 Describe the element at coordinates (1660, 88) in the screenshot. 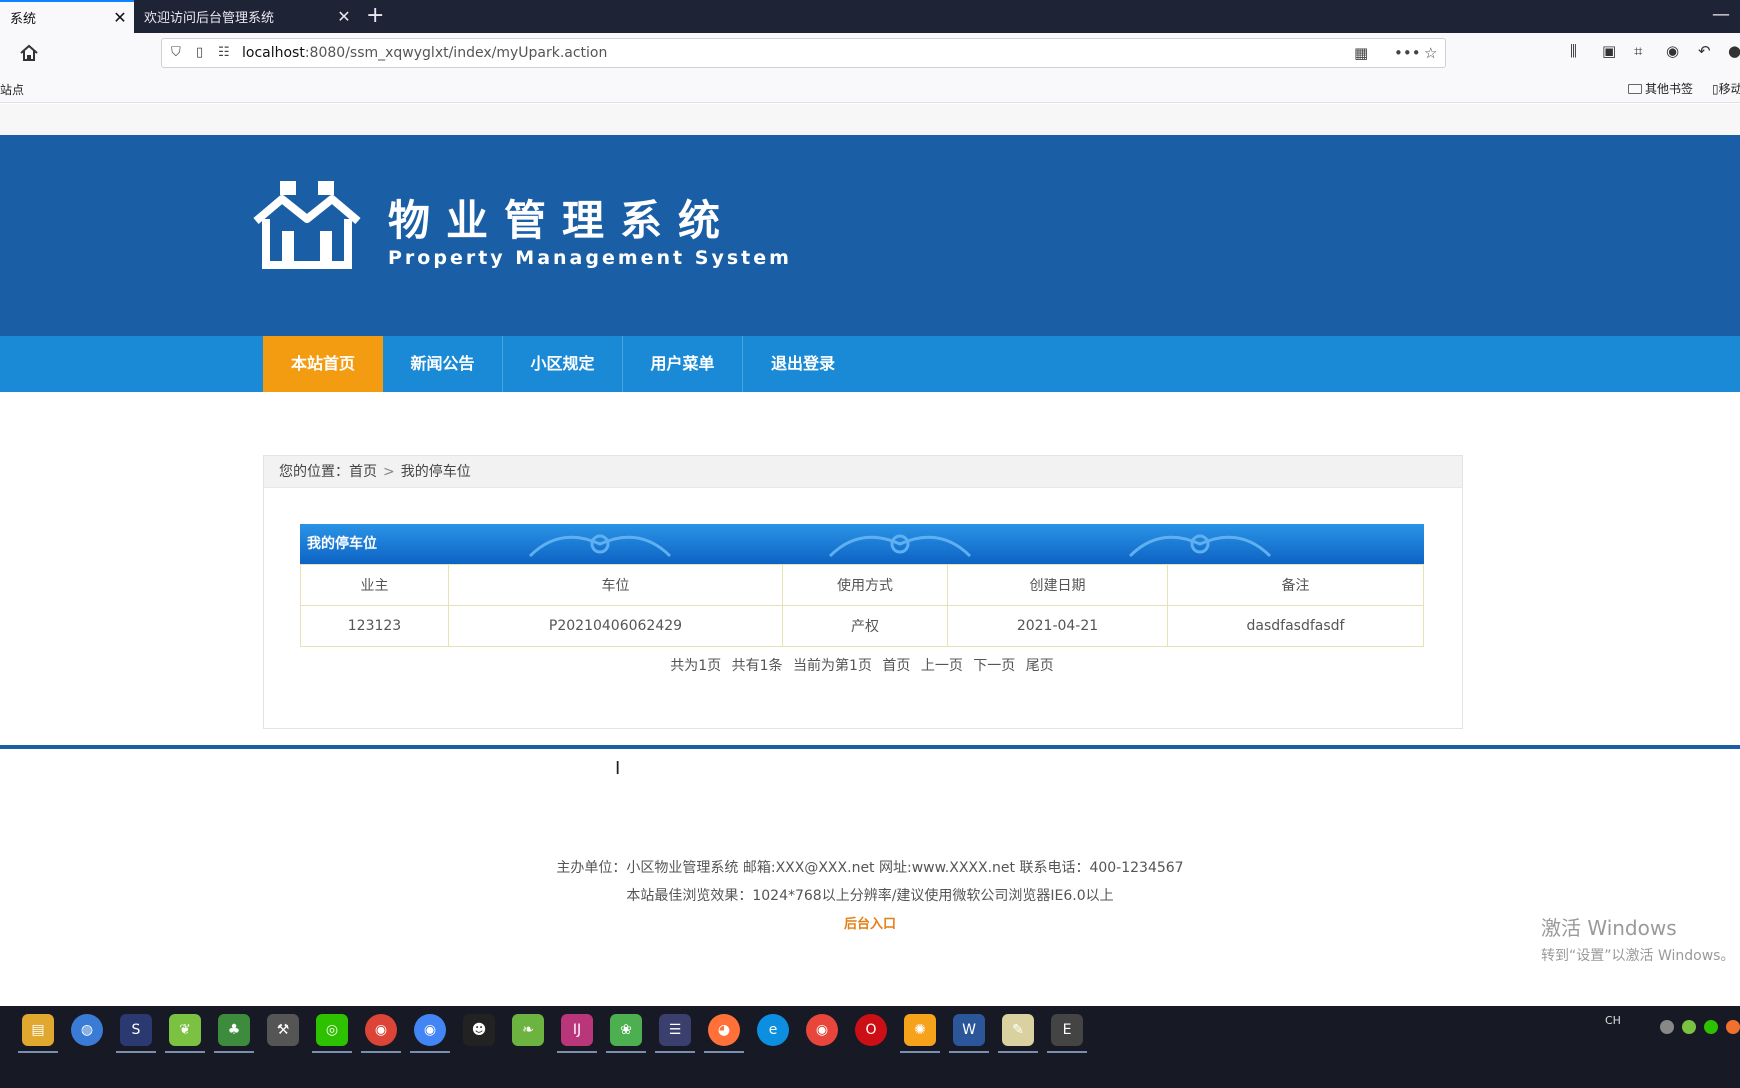

I see `bookmark-other: 其他书签` at that location.